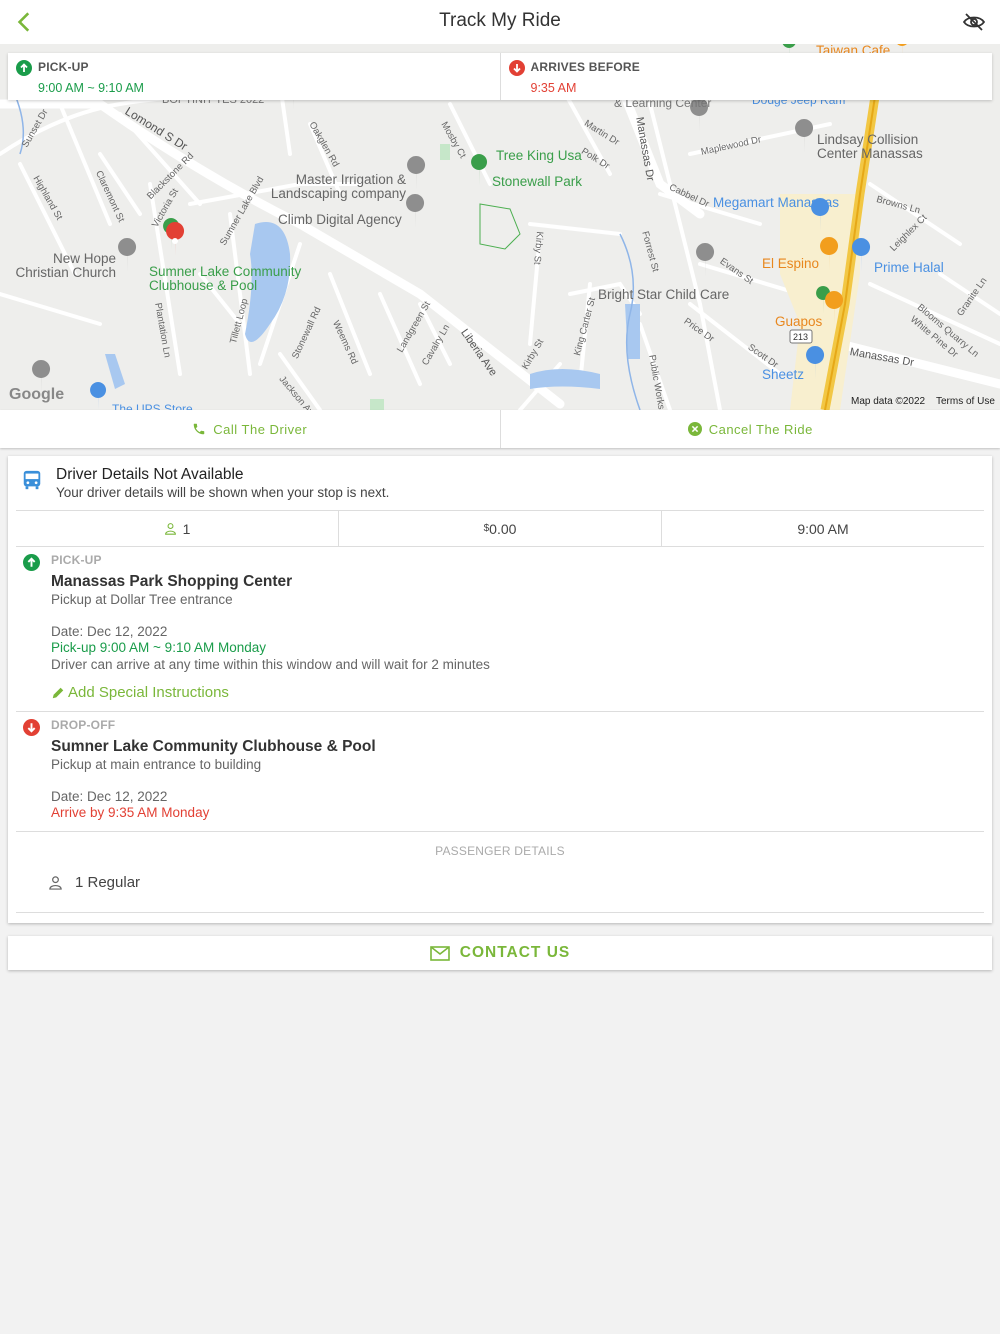 This screenshot has height=1334, width=1000. Describe the element at coordinates (439, 953) in the screenshot. I see `mail-icon` at that location.